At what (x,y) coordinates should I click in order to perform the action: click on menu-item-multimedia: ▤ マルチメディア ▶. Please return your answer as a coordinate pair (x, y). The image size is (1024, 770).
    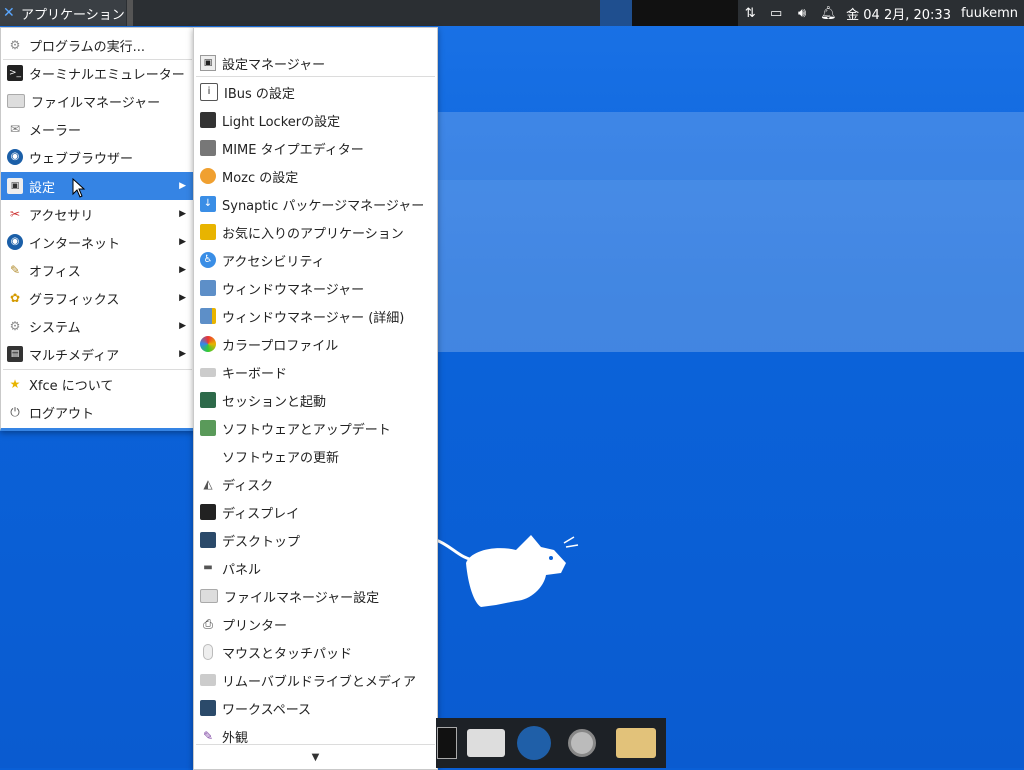
    Looking at the image, I should click on (97, 354).